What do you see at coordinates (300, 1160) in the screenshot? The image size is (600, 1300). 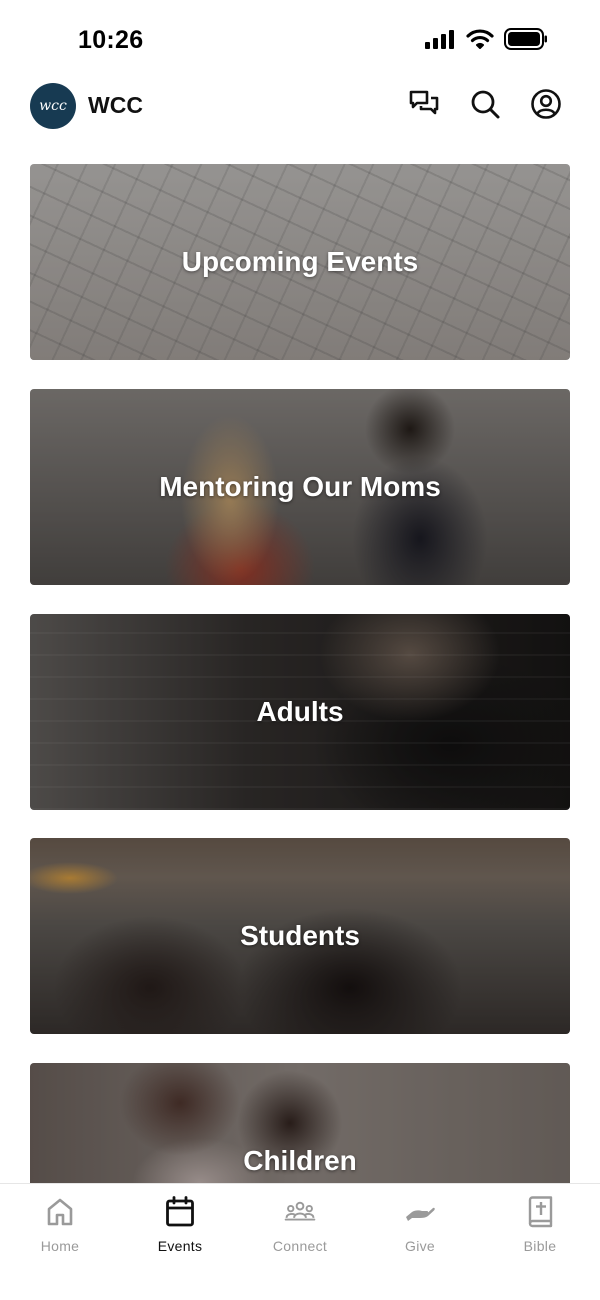 I see `card-label: Children` at bounding box center [300, 1160].